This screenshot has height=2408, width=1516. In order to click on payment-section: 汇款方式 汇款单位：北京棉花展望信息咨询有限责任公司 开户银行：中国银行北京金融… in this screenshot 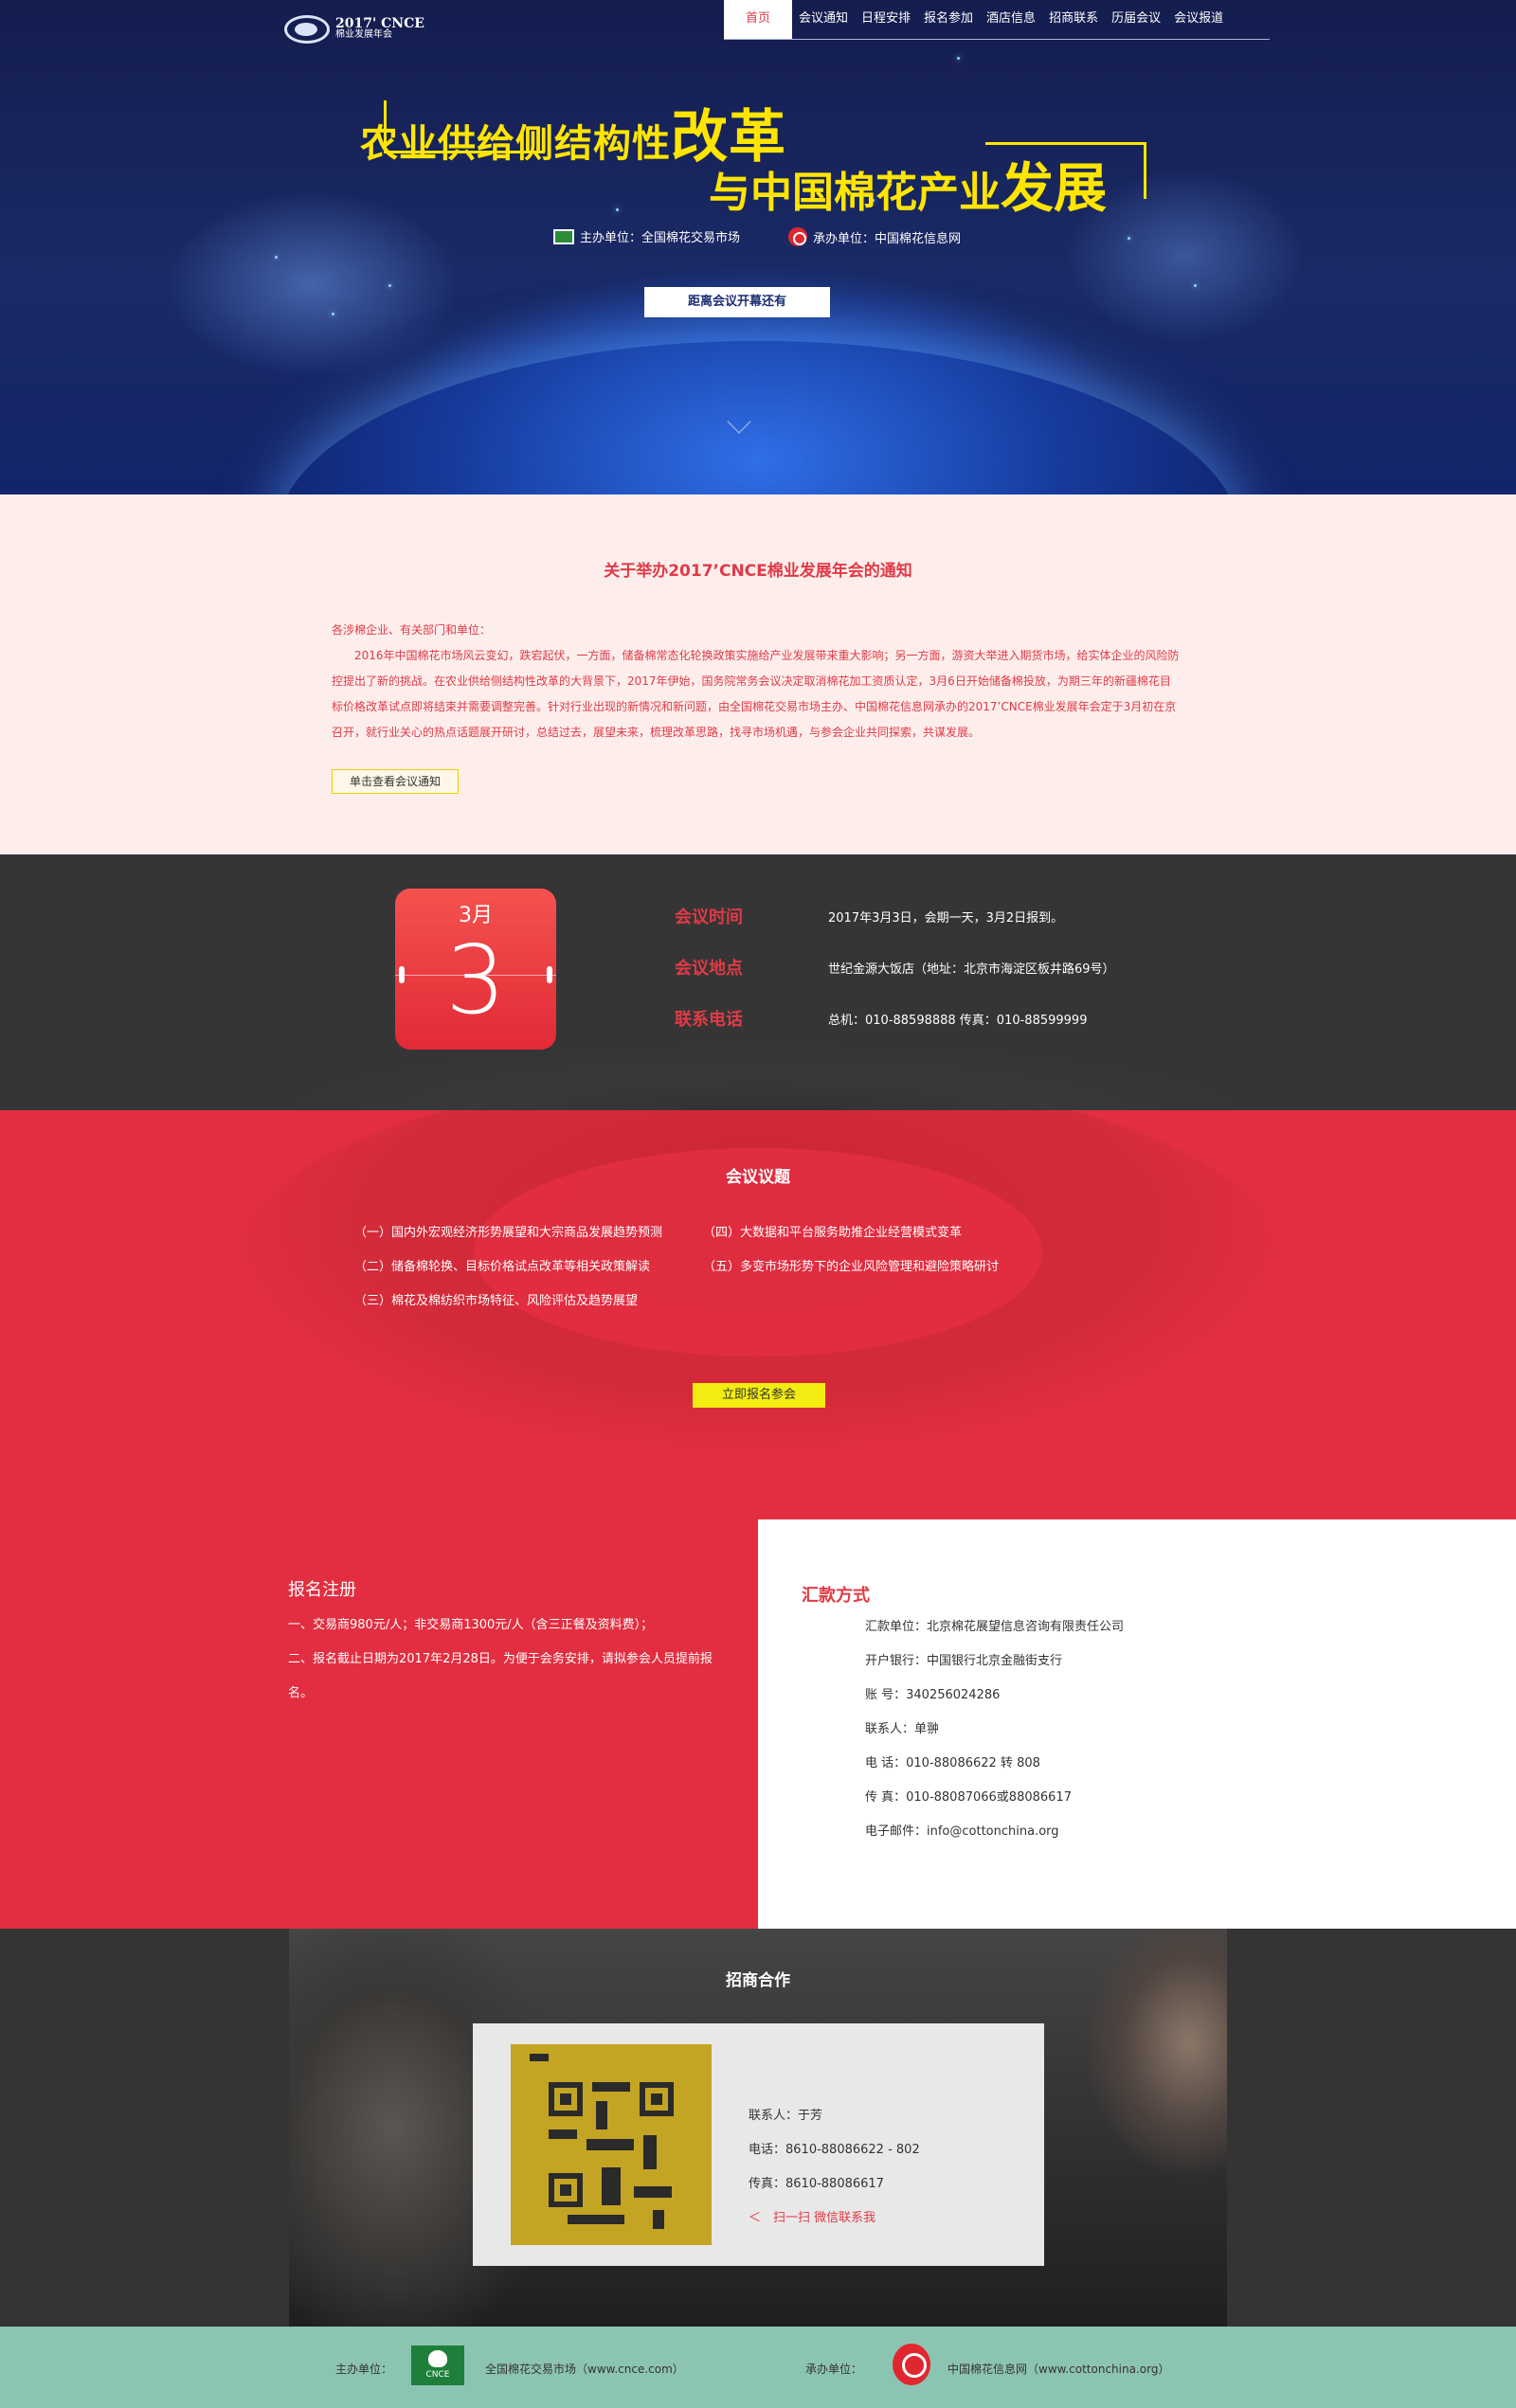, I will do `click(1137, 1724)`.